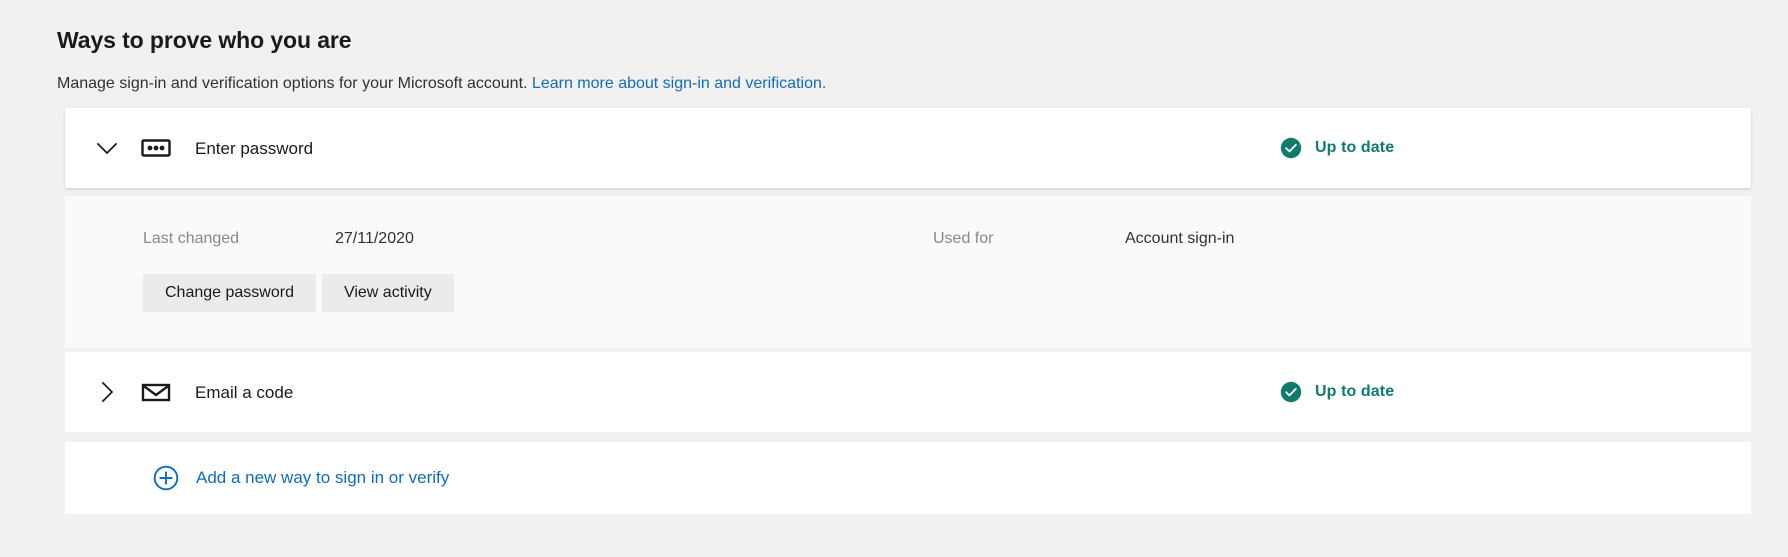 The width and height of the screenshot is (1788, 557). What do you see at coordinates (323, 477) in the screenshot?
I see `add-new-method-label: Add a new way to sign in or verify` at bounding box center [323, 477].